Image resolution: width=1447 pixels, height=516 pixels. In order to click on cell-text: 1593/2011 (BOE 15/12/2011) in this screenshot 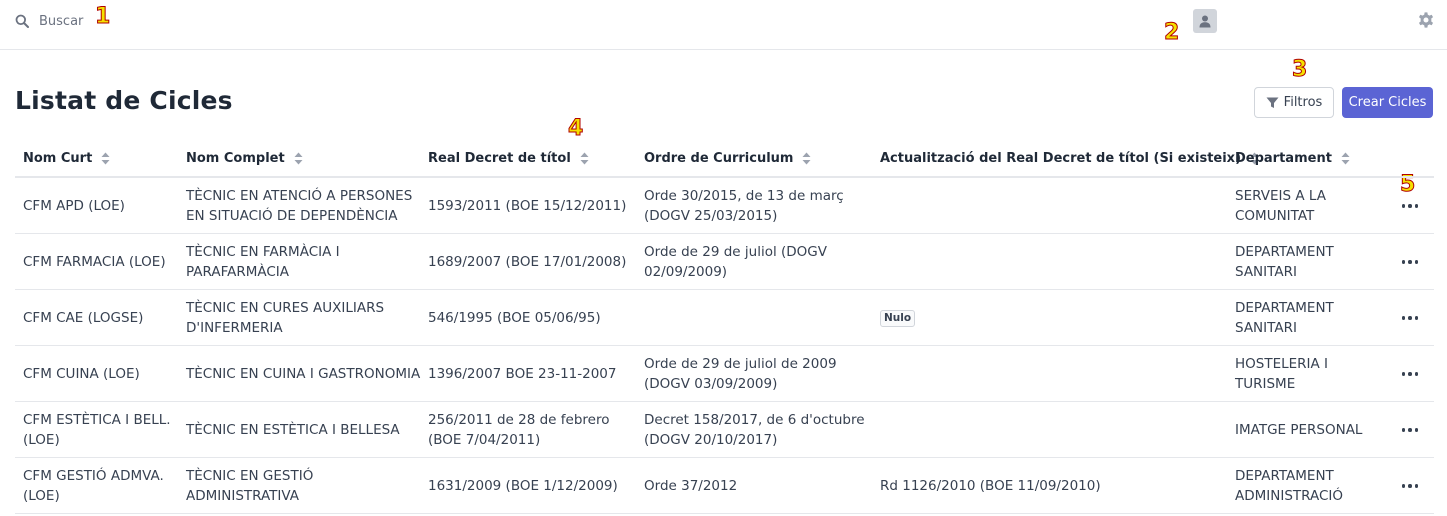, I will do `click(527, 206)`.